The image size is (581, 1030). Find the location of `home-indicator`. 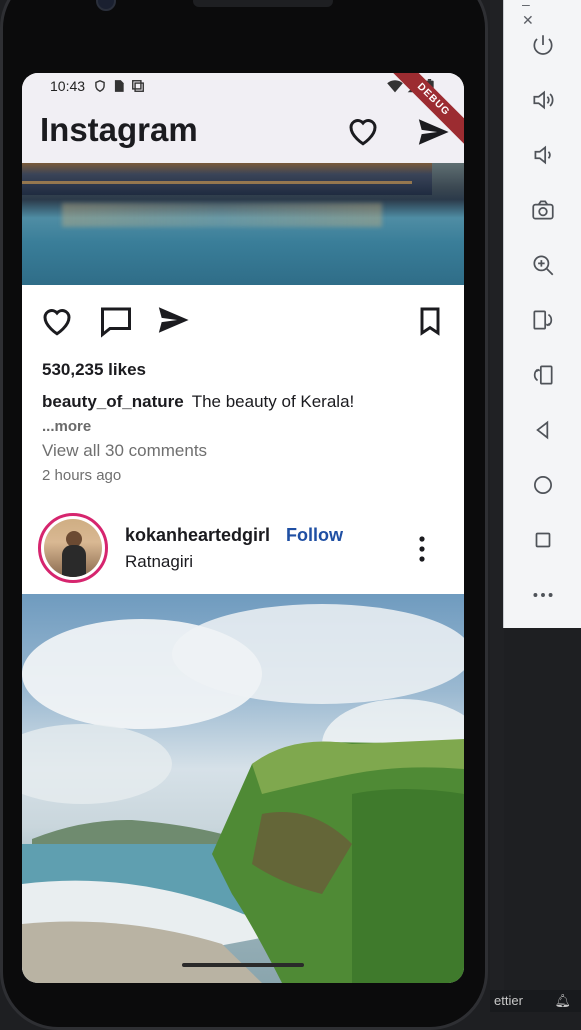

home-indicator is located at coordinates (243, 965).